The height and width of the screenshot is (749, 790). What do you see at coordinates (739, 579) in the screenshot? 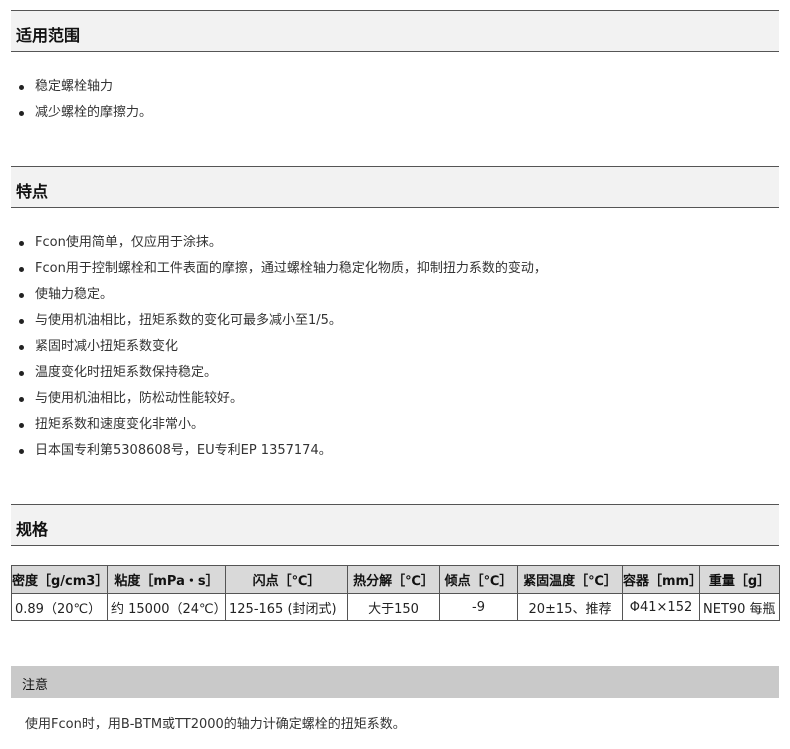
I see `header-weight: 重量［g］` at bounding box center [739, 579].